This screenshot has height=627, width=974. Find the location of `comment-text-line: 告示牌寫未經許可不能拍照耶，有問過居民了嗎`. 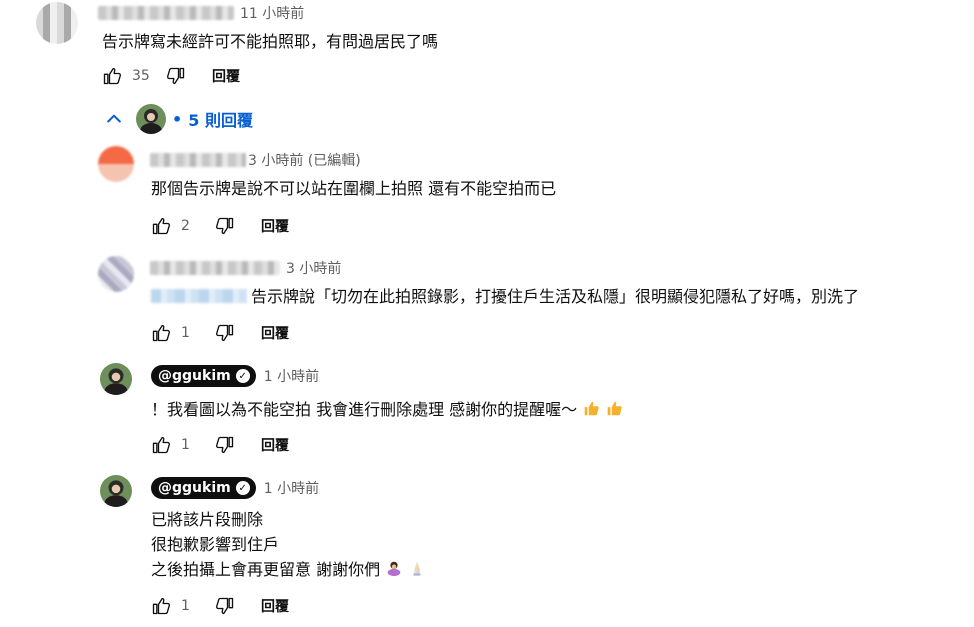

comment-text-line: 告示牌寫未經許可不能拍照耶，有問過居民了嗎 is located at coordinates (270, 41).